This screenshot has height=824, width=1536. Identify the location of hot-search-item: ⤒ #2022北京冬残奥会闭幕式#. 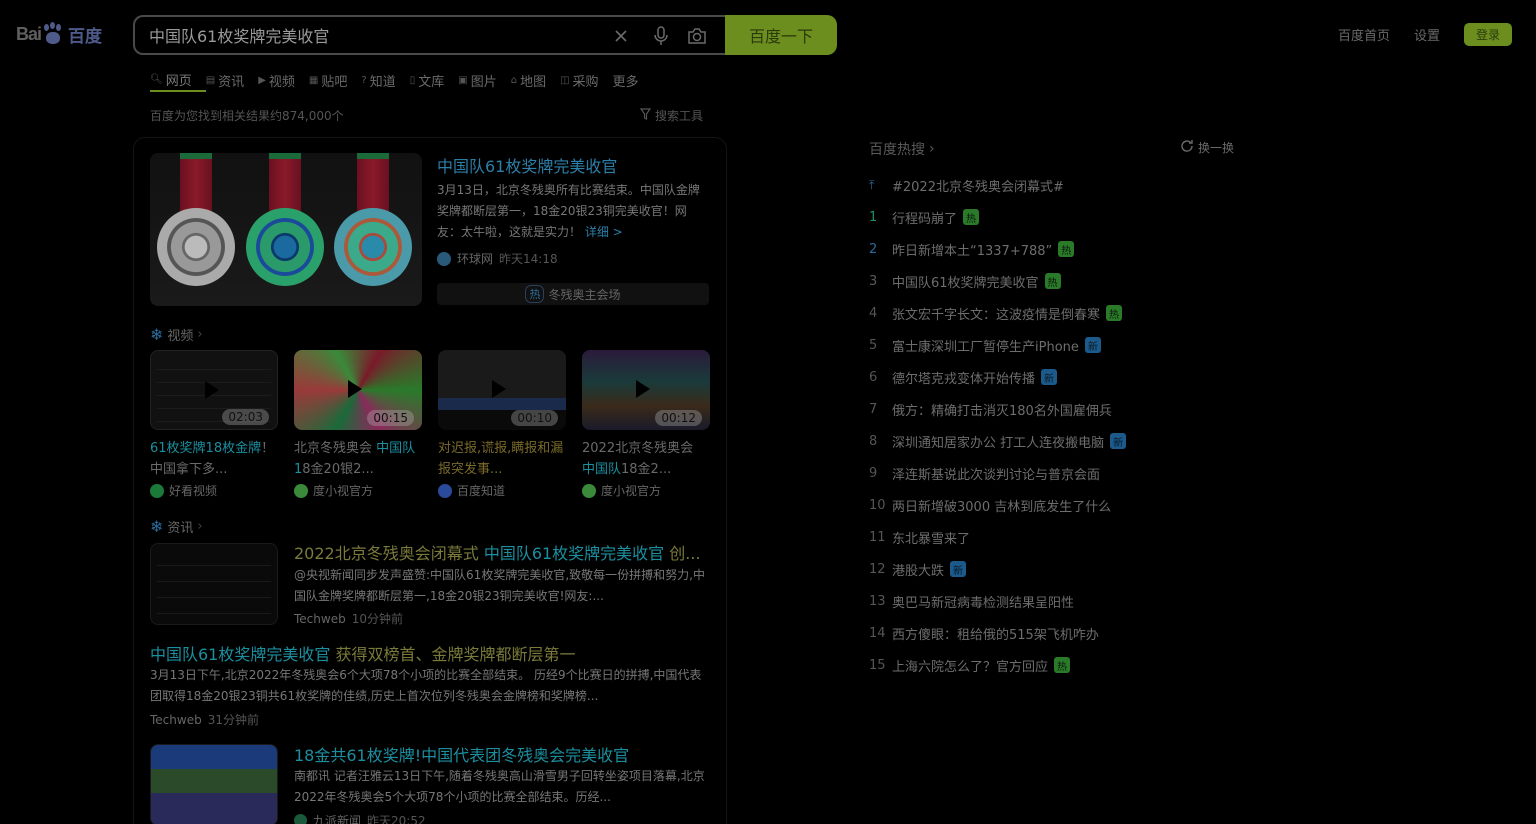
(1059, 185).